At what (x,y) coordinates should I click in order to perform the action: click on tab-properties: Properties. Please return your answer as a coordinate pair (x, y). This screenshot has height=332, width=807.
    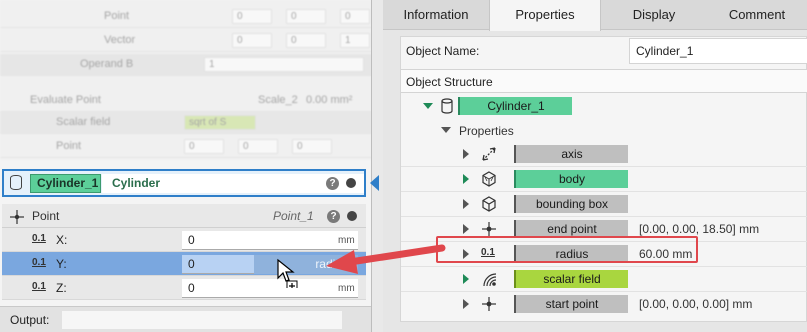
    Looking at the image, I should click on (545, 15).